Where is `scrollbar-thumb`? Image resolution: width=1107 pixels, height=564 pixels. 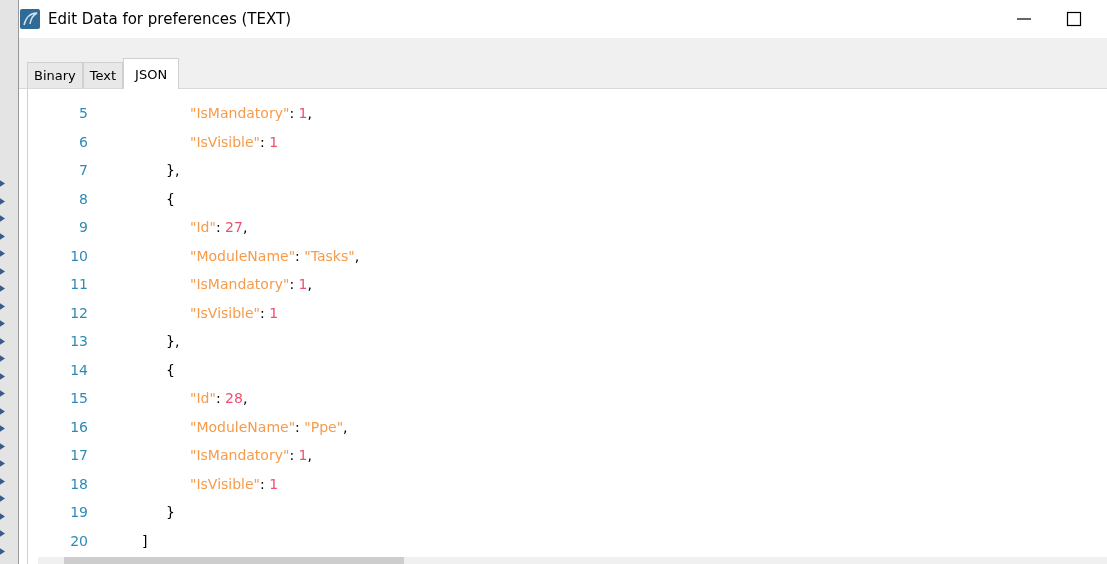 scrollbar-thumb is located at coordinates (234, 560).